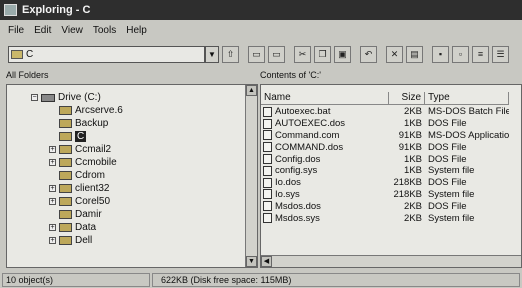 The width and height of the screenshot is (522, 288). What do you see at coordinates (298, 159) in the screenshot?
I see `file-name: Config.dos` at bounding box center [298, 159].